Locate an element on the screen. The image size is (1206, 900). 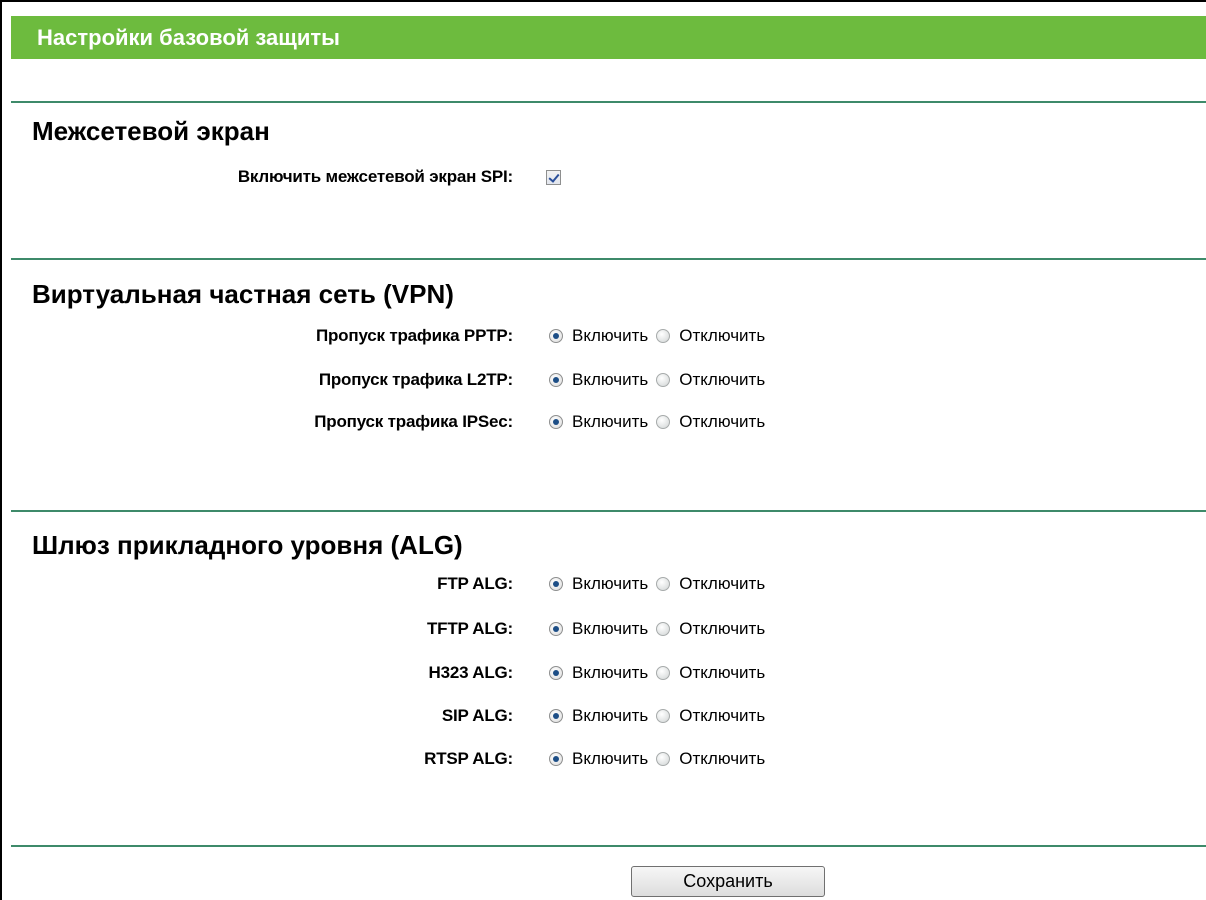
vpn-row-pptp: Пропуск трафика PPTP: Включить Отключить is located at coordinates (603, 336).